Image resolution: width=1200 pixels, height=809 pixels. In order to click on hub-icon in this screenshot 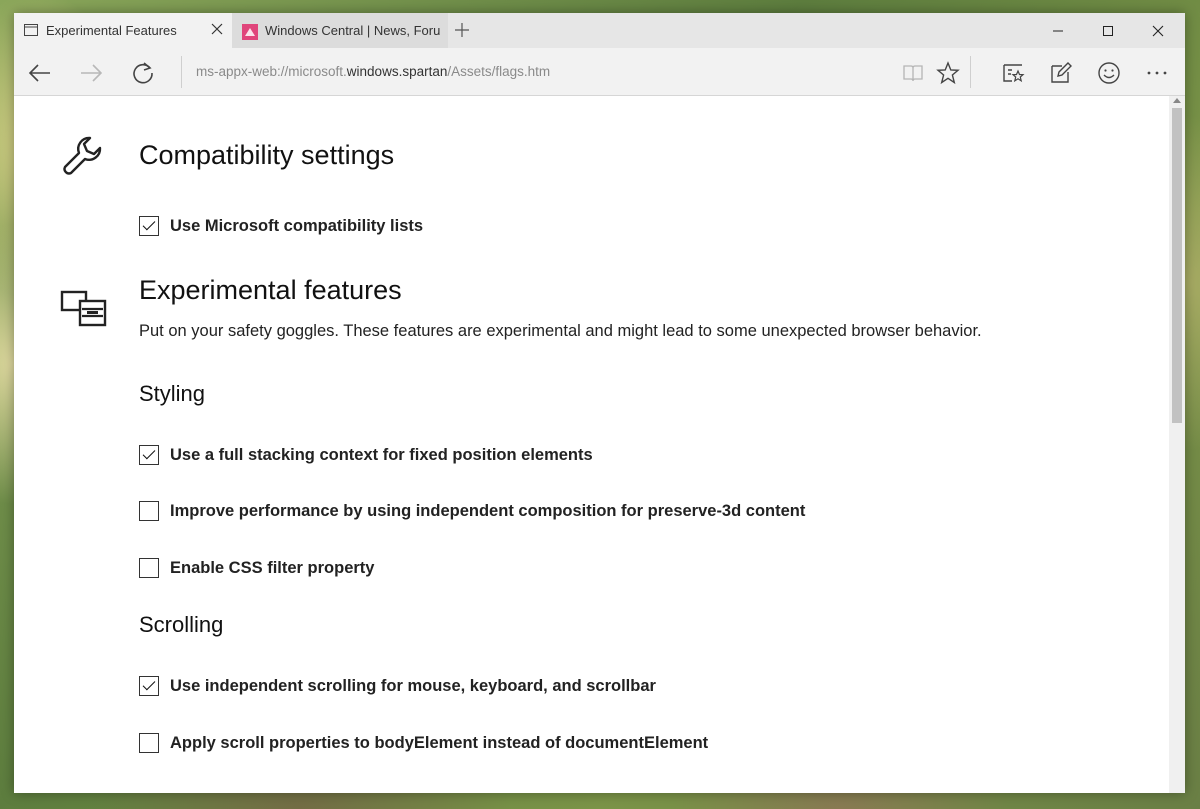, I will do `click(1013, 73)`.